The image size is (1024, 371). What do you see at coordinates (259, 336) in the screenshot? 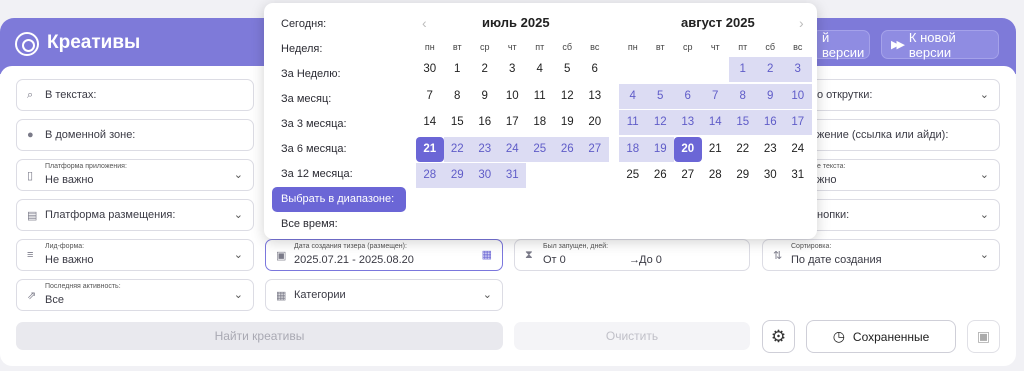
I see `find-creatives-button: Найти креативы` at bounding box center [259, 336].